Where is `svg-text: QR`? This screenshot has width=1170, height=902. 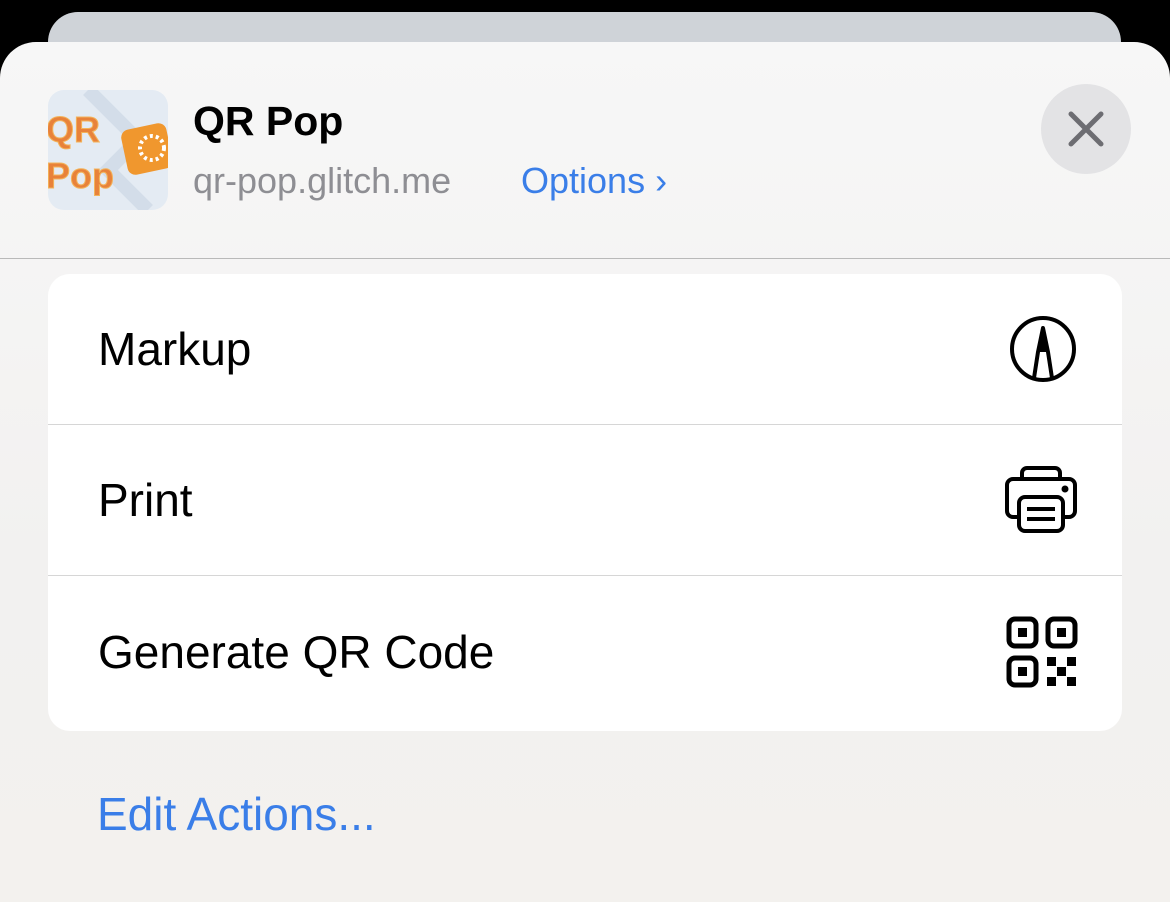
svg-text: QR is located at coordinates (74, 129).